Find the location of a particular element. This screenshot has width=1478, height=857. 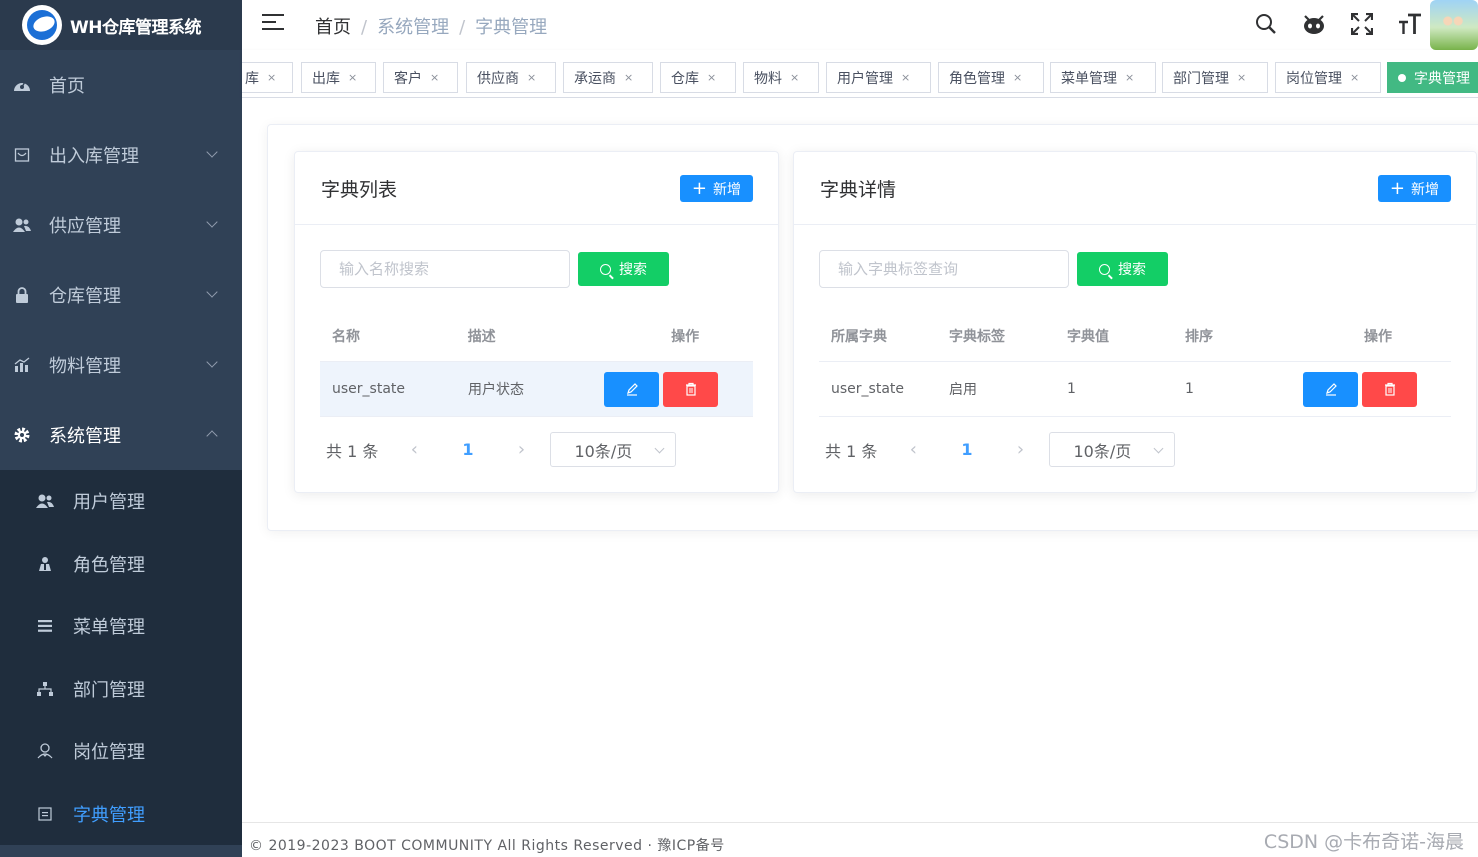

tag-menus: 菜单管理 × is located at coordinates (1103, 77).